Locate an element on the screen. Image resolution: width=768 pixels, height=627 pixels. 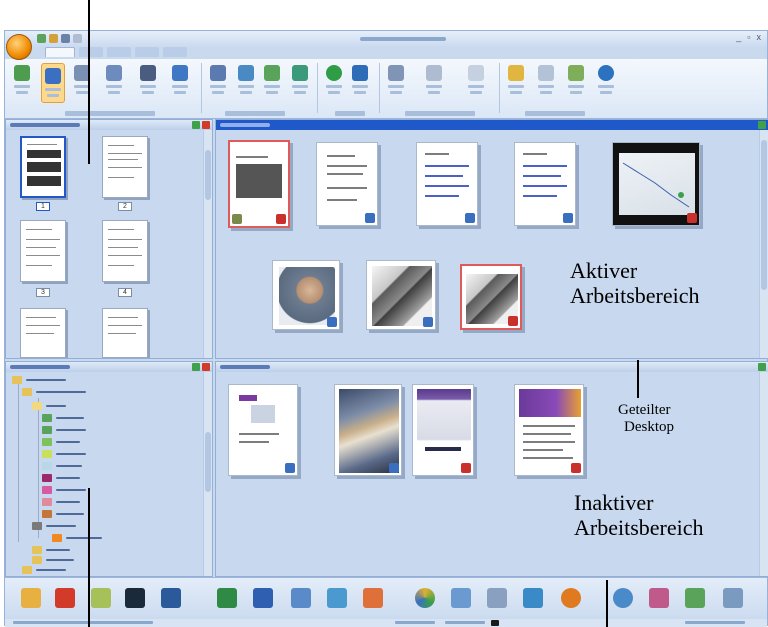
desktop-item-photo-man is located at coordinates (306, 295).